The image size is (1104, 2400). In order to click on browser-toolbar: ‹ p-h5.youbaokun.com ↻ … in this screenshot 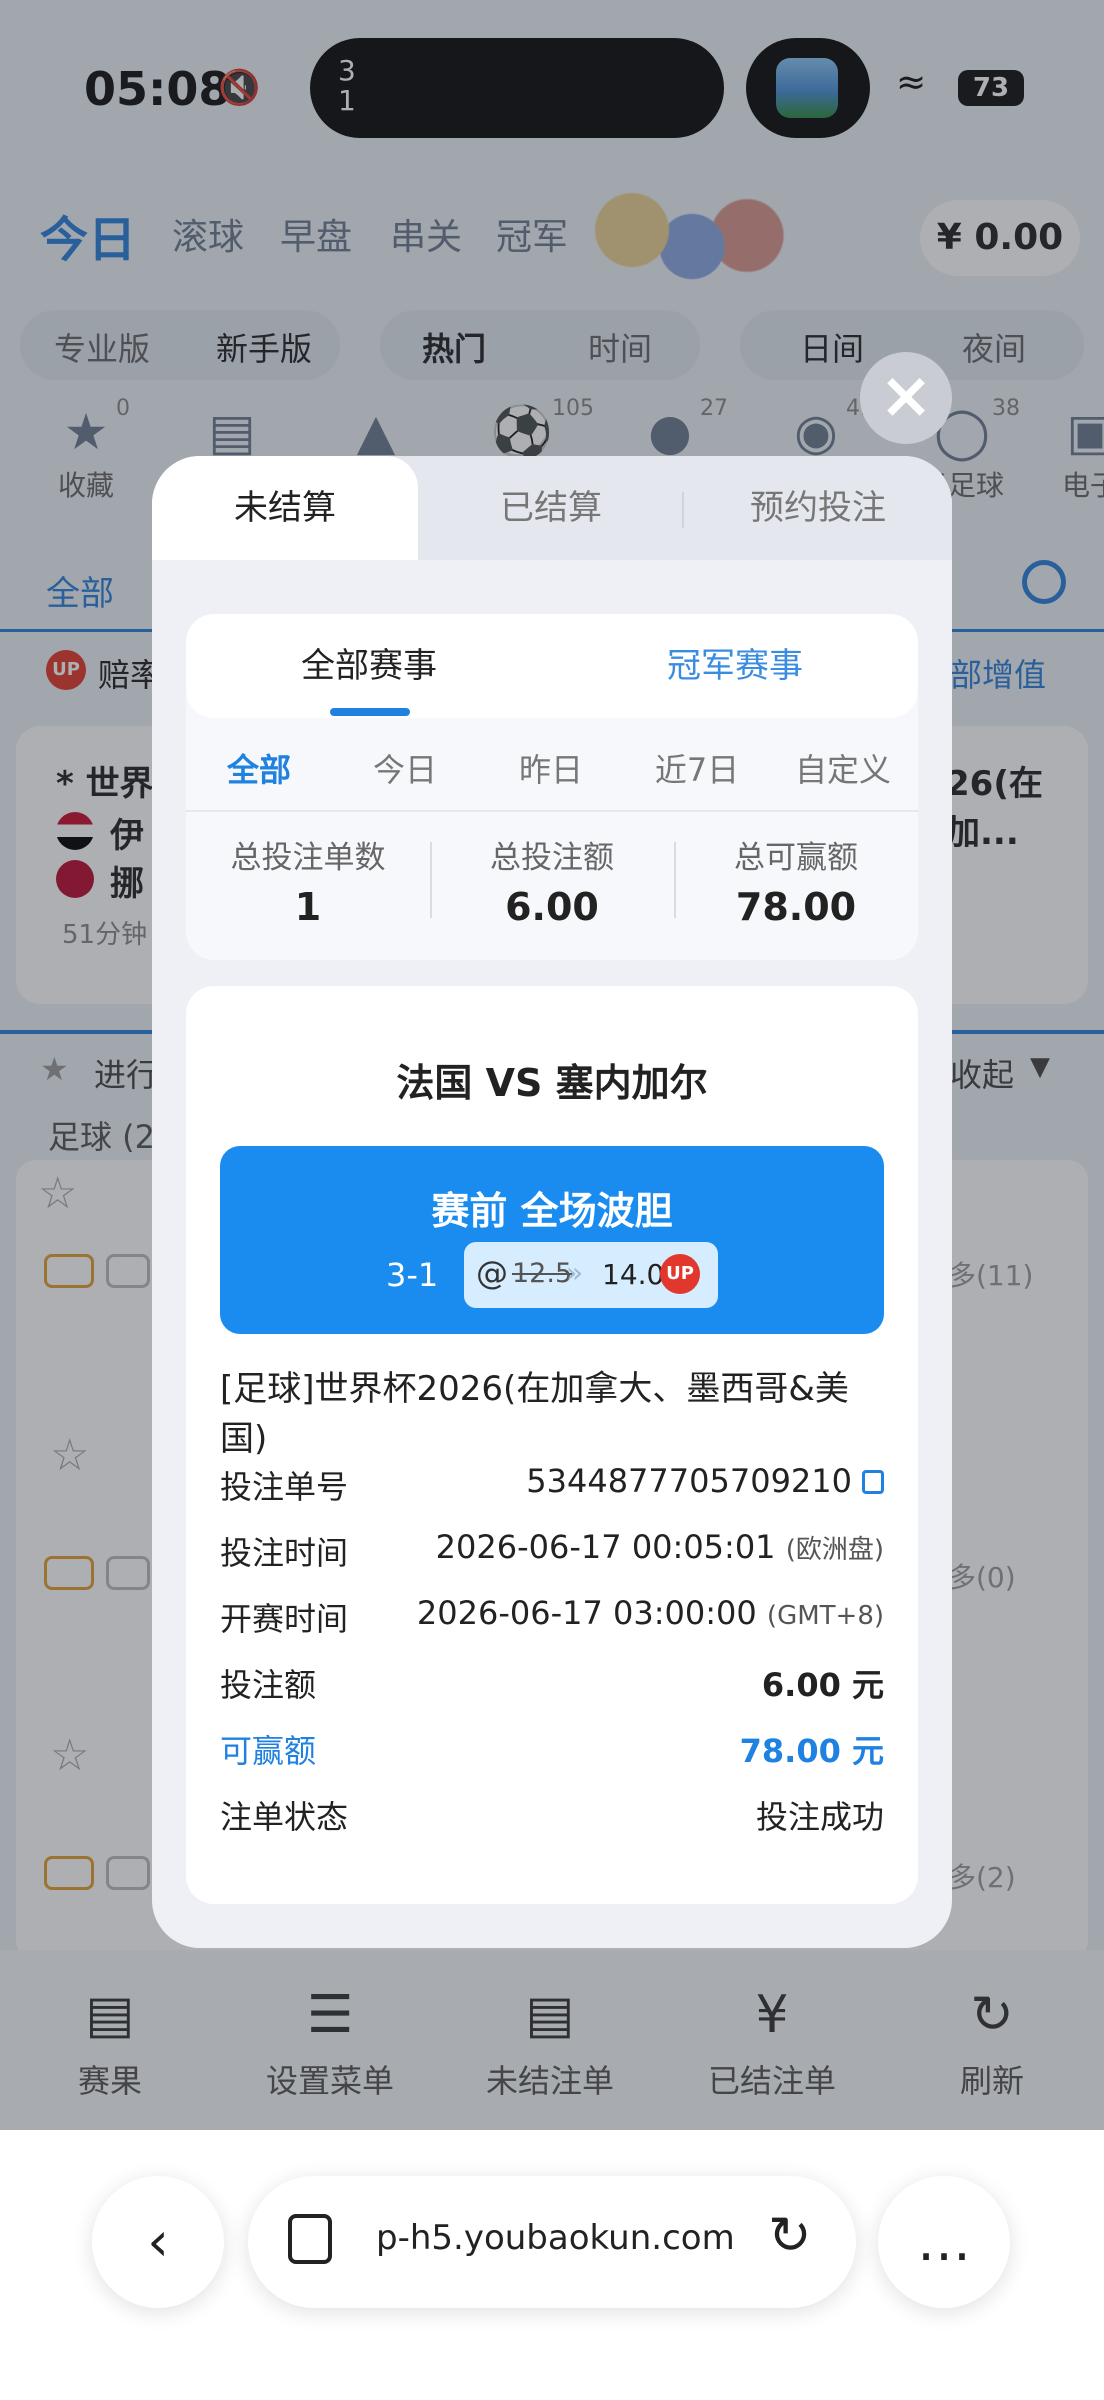, I will do `click(552, 2265)`.